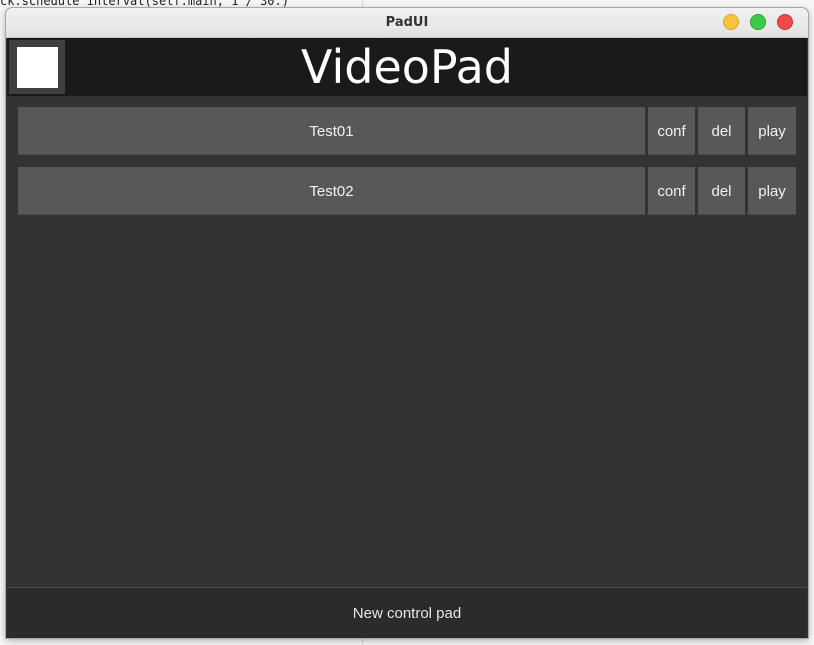 The width and height of the screenshot is (814, 645). What do you see at coordinates (731, 22) in the screenshot?
I see `minimize-button` at bounding box center [731, 22].